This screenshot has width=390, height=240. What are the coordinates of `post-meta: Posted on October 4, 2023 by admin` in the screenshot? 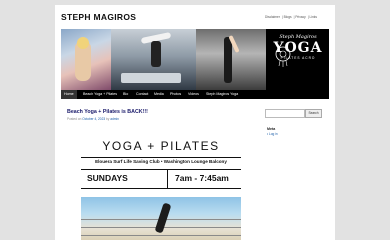 It's located at (93, 119).